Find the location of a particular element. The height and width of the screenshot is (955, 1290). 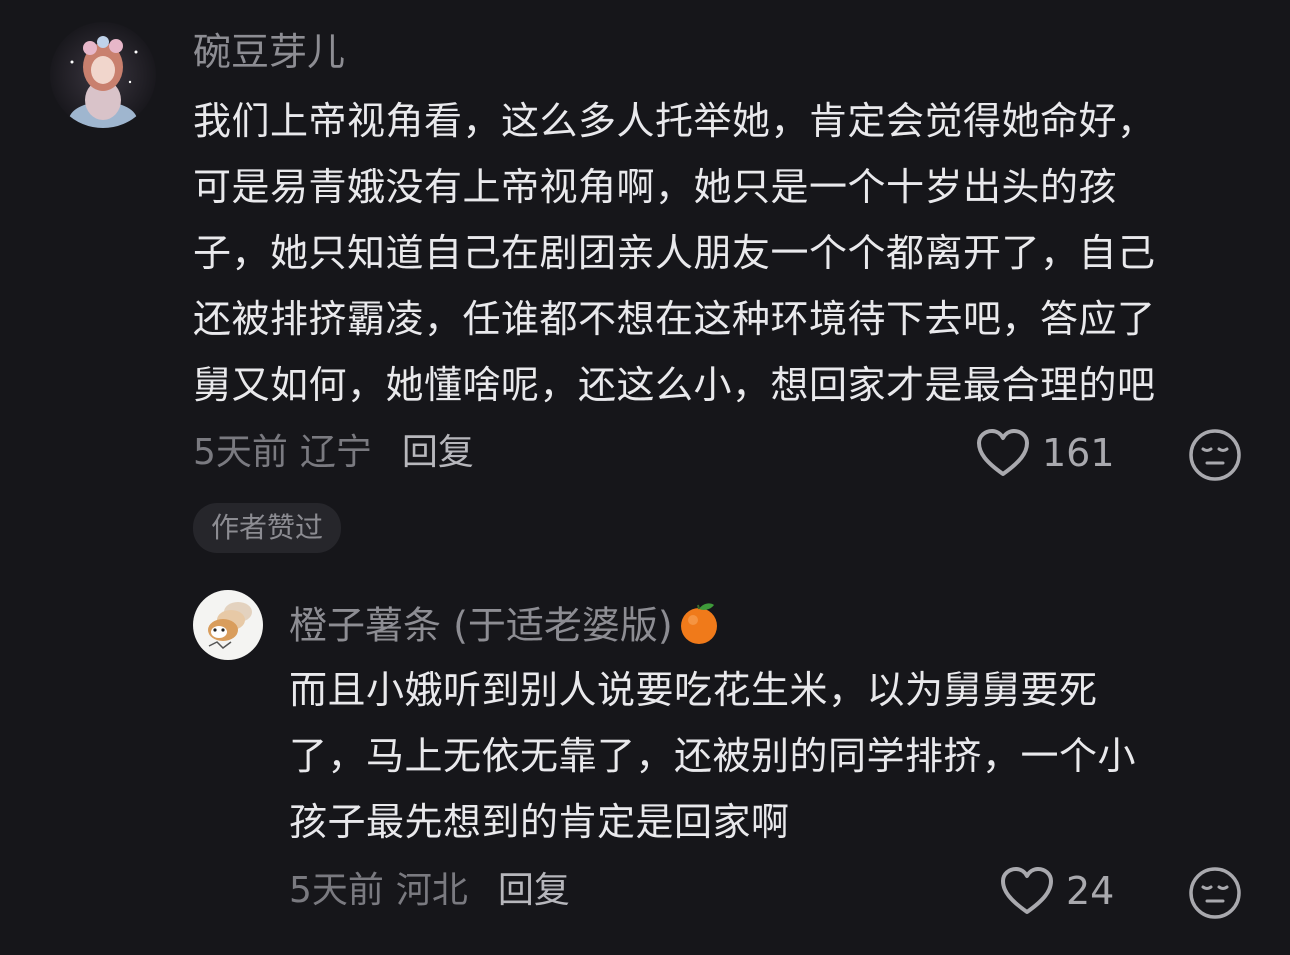

location: 河北 is located at coordinates (431, 890).